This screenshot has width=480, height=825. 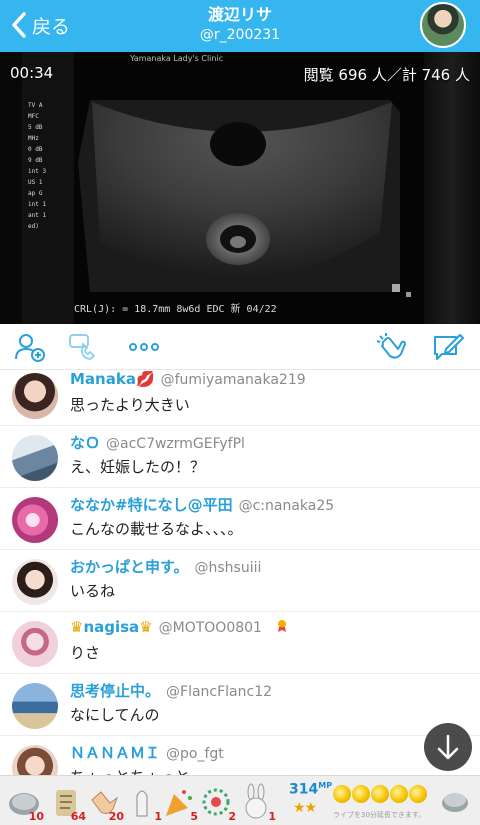 What do you see at coordinates (19, 25) in the screenshot?
I see `chevron-left-icon` at bounding box center [19, 25].